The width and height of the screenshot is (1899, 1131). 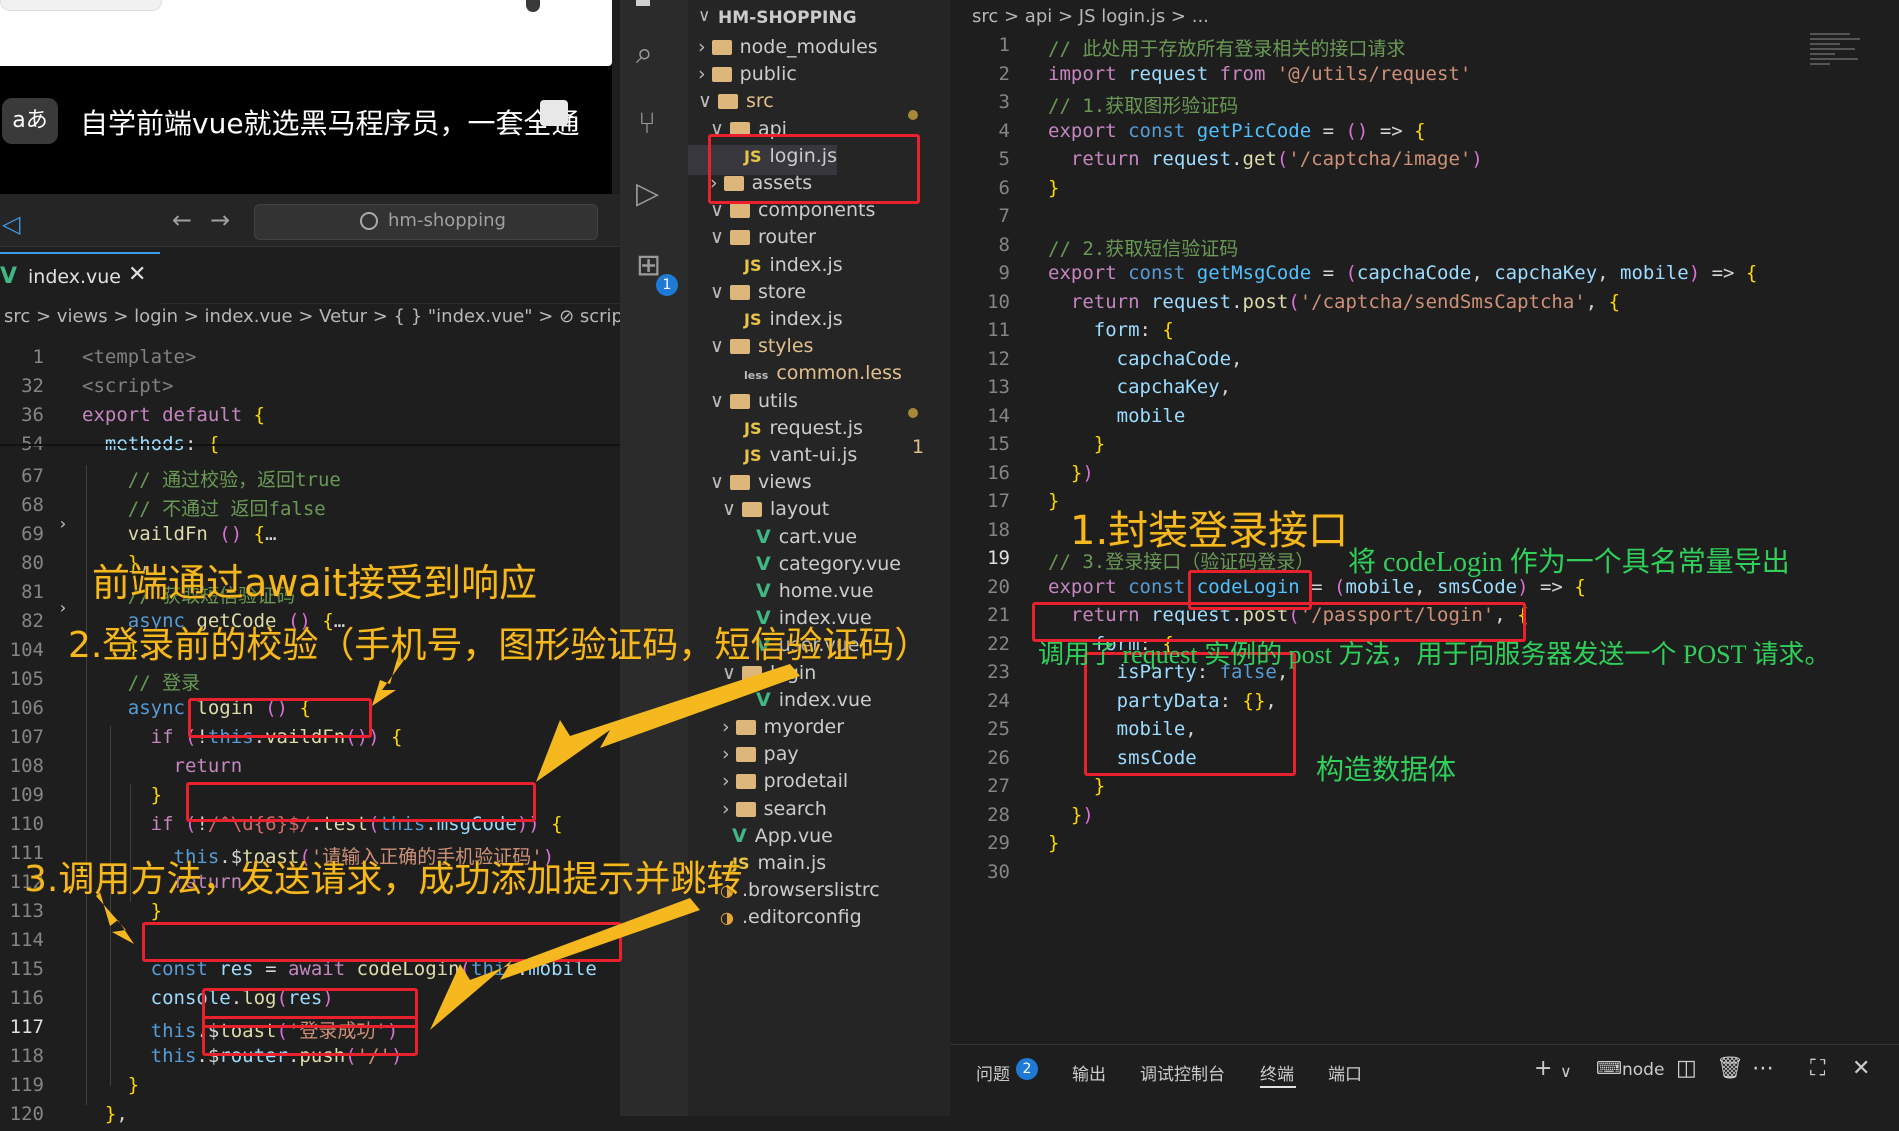 What do you see at coordinates (1386, 769) in the screenshot?
I see `annotation-body-note: 构造数据体` at bounding box center [1386, 769].